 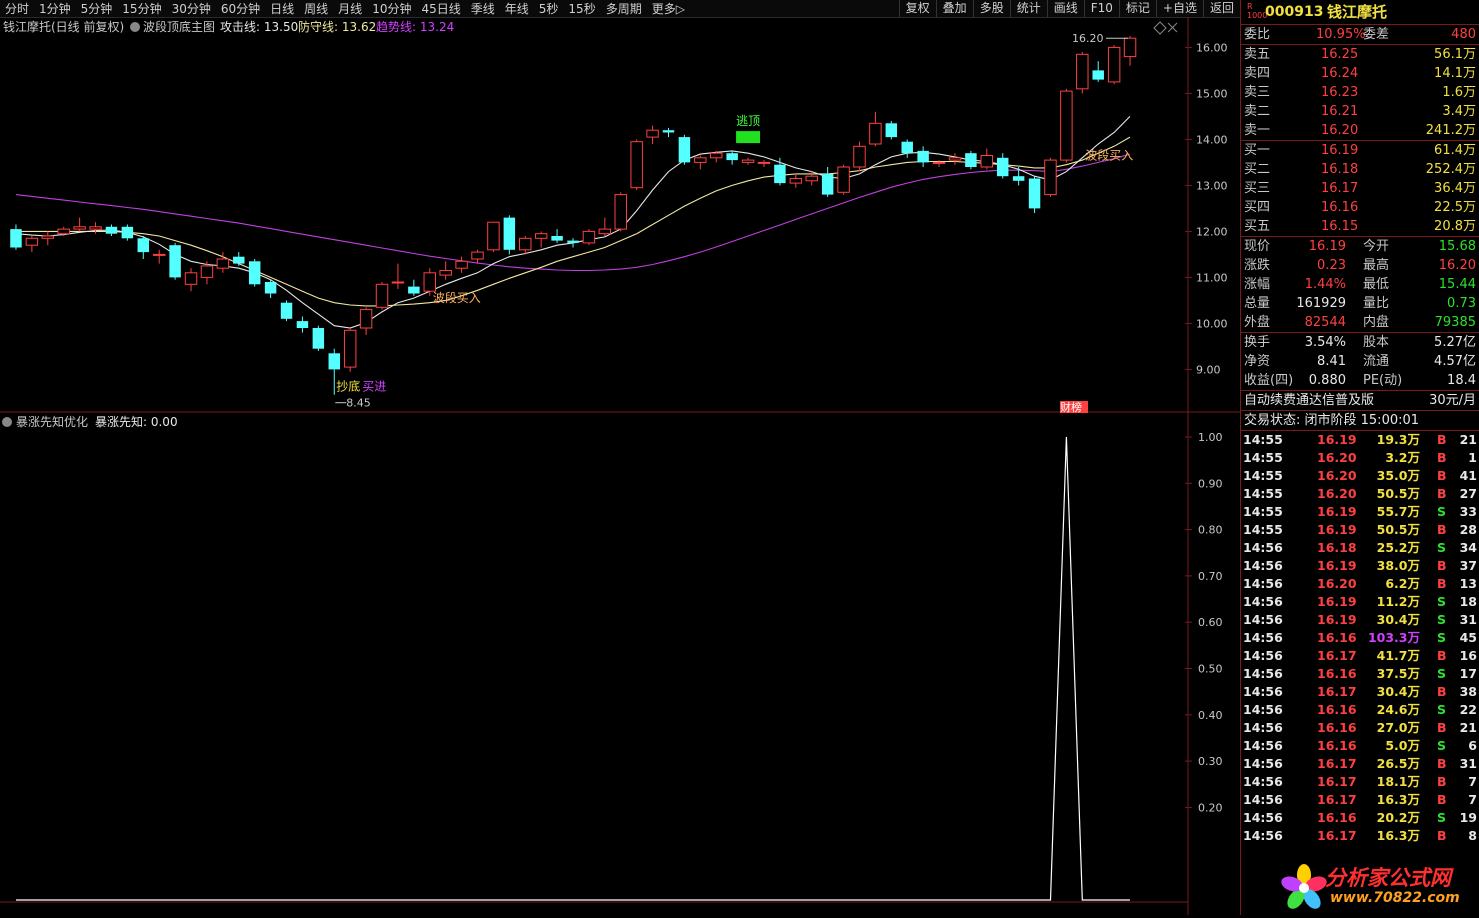 What do you see at coordinates (259, 27) in the screenshot?
I see `attack-line-label: 攻击线: 13.50` at bounding box center [259, 27].